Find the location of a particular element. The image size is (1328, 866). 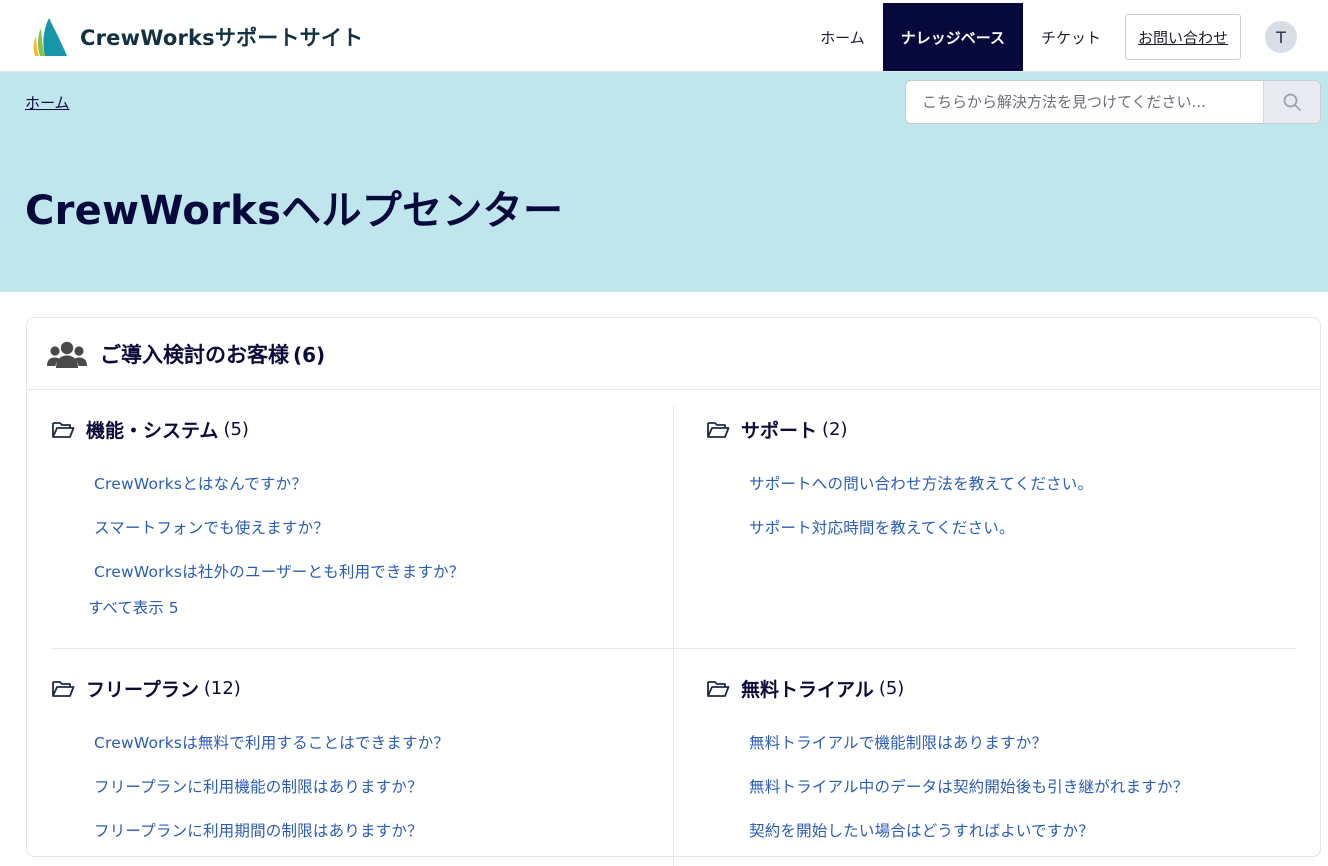

article-link: 契約を開始したい場合はどうすればよいですか？ is located at coordinates (921, 831).